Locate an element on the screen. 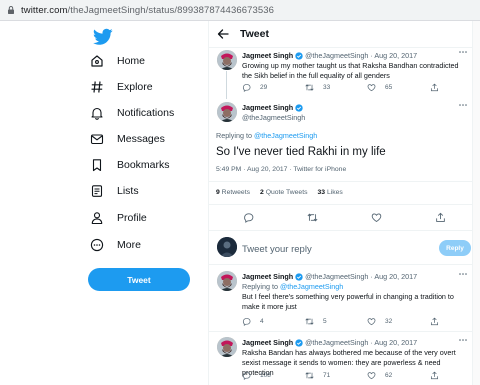 Image resolution: width=480 pixels, height=385 pixels. replying-to-label: Replying to is located at coordinates (234, 135).